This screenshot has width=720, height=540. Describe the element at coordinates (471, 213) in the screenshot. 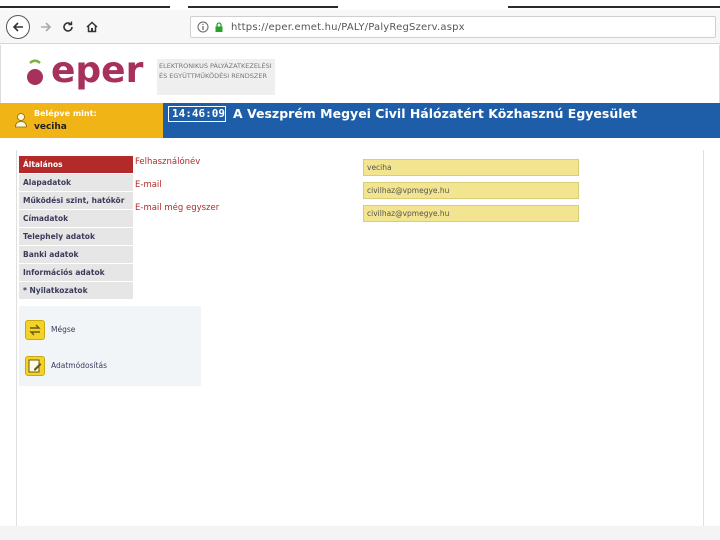

I see `email-confirm-field: civilhaz@vpmegye.hu` at that location.